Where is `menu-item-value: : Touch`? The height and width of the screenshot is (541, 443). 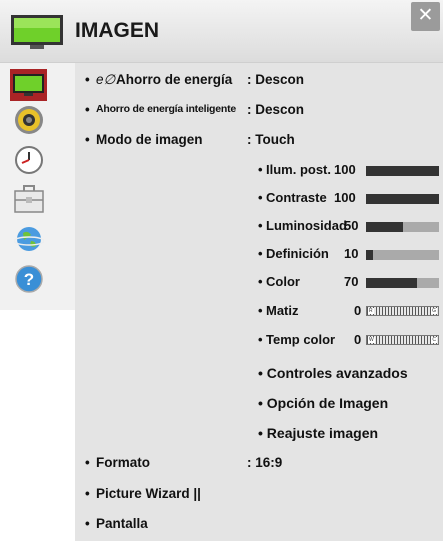
menu-item-value: : Touch is located at coordinates (271, 139).